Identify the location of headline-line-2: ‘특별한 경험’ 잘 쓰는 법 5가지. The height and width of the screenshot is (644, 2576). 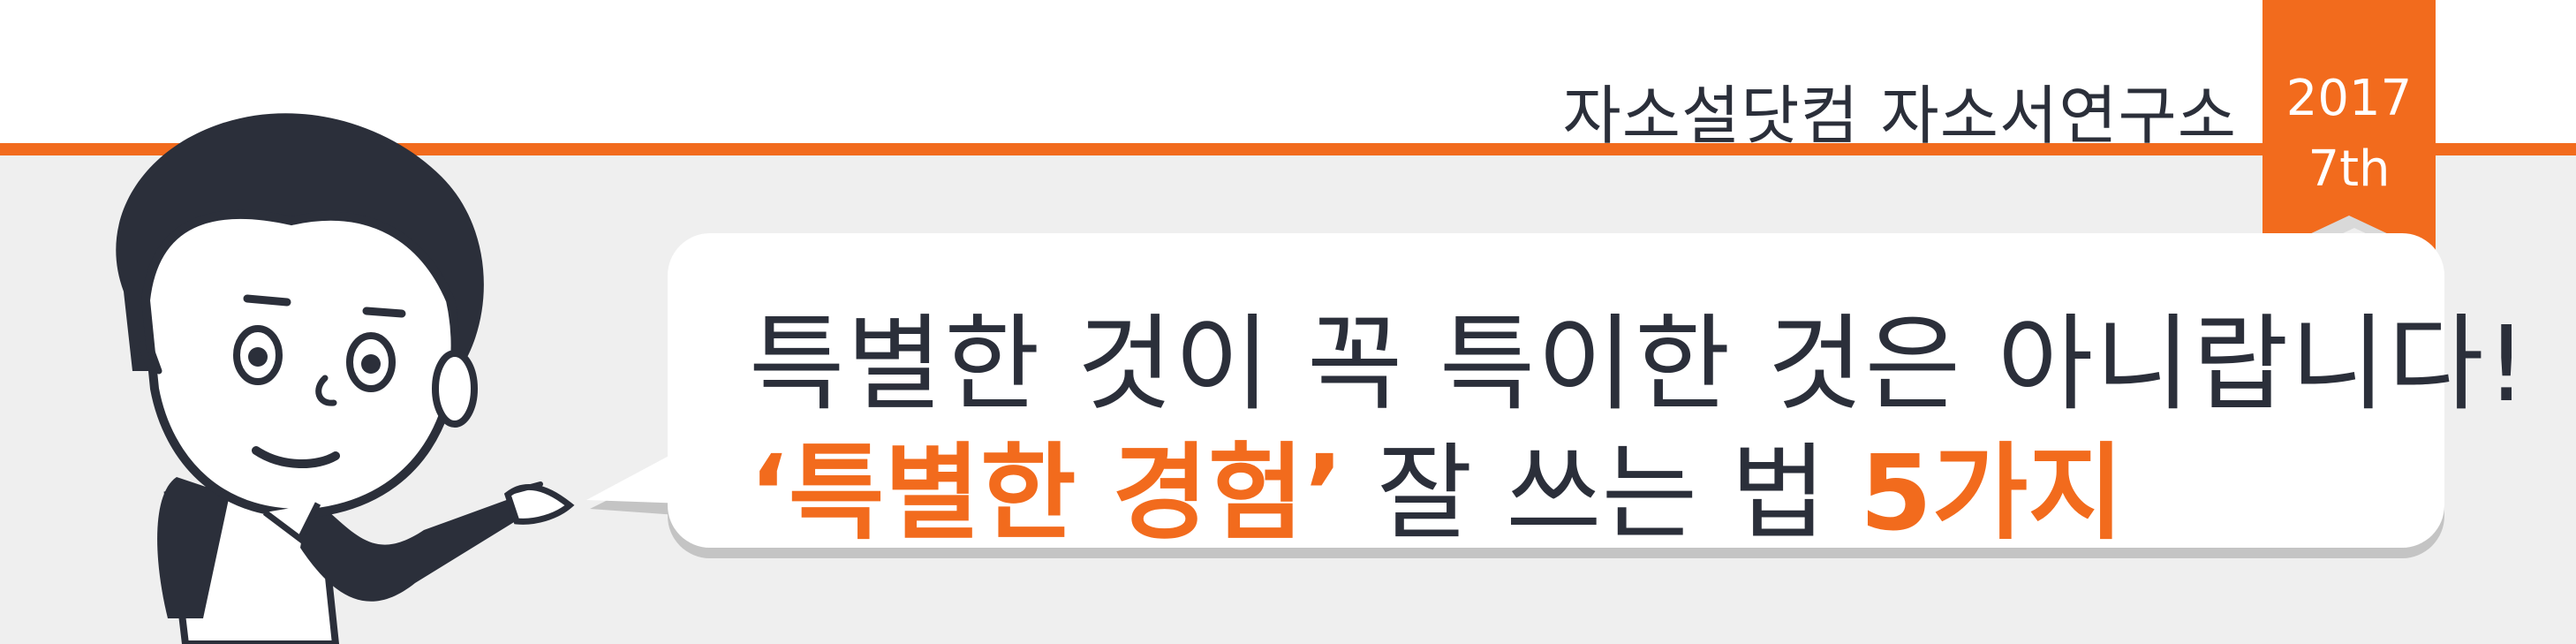
(1436, 484).